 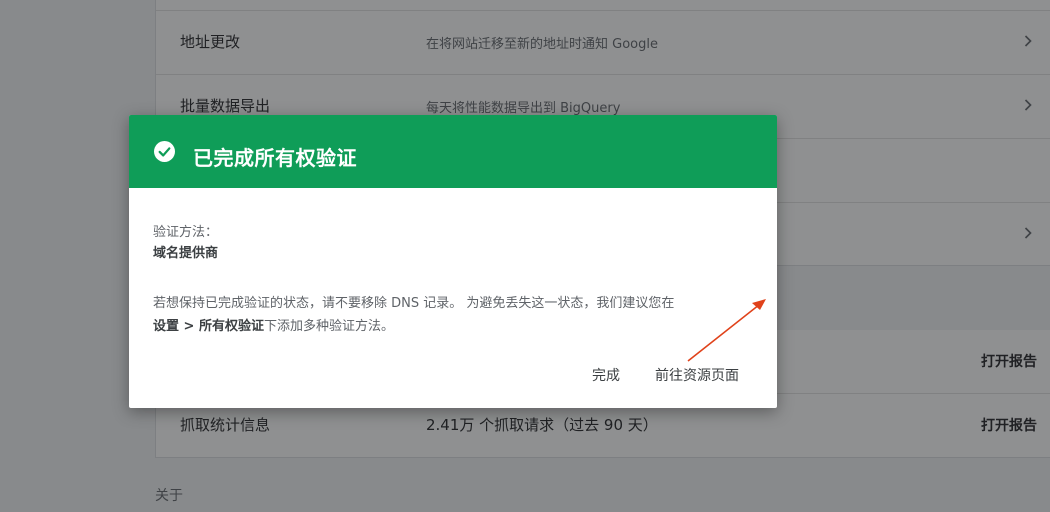 I want to click on dialog-header: 已完成所有权验证, so click(x=453, y=151).